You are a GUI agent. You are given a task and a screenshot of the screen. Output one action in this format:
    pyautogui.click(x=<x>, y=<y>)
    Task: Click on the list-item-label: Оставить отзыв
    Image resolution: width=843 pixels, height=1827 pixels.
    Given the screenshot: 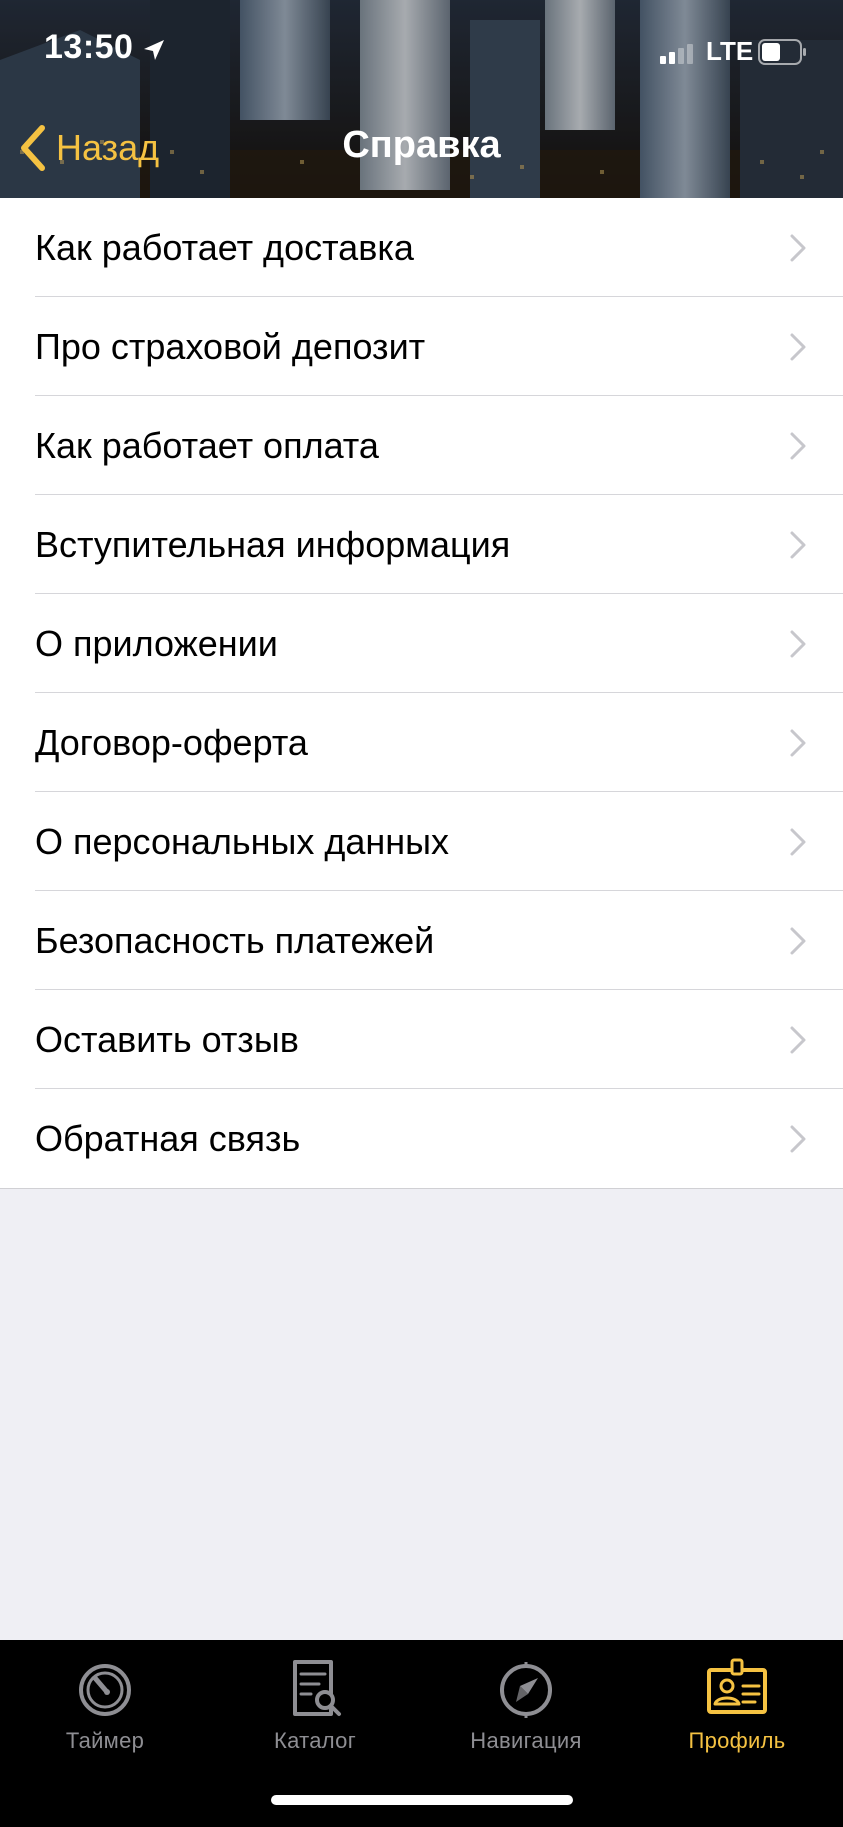 What is the action you would take?
    pyautogui.click(x=167, y=1039)
    